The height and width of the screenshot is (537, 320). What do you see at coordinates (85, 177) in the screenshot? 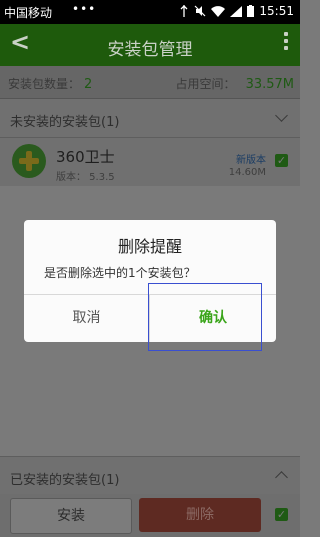
I see `package-version: 版本： 5.3.5` at bounding box center [85, 177].